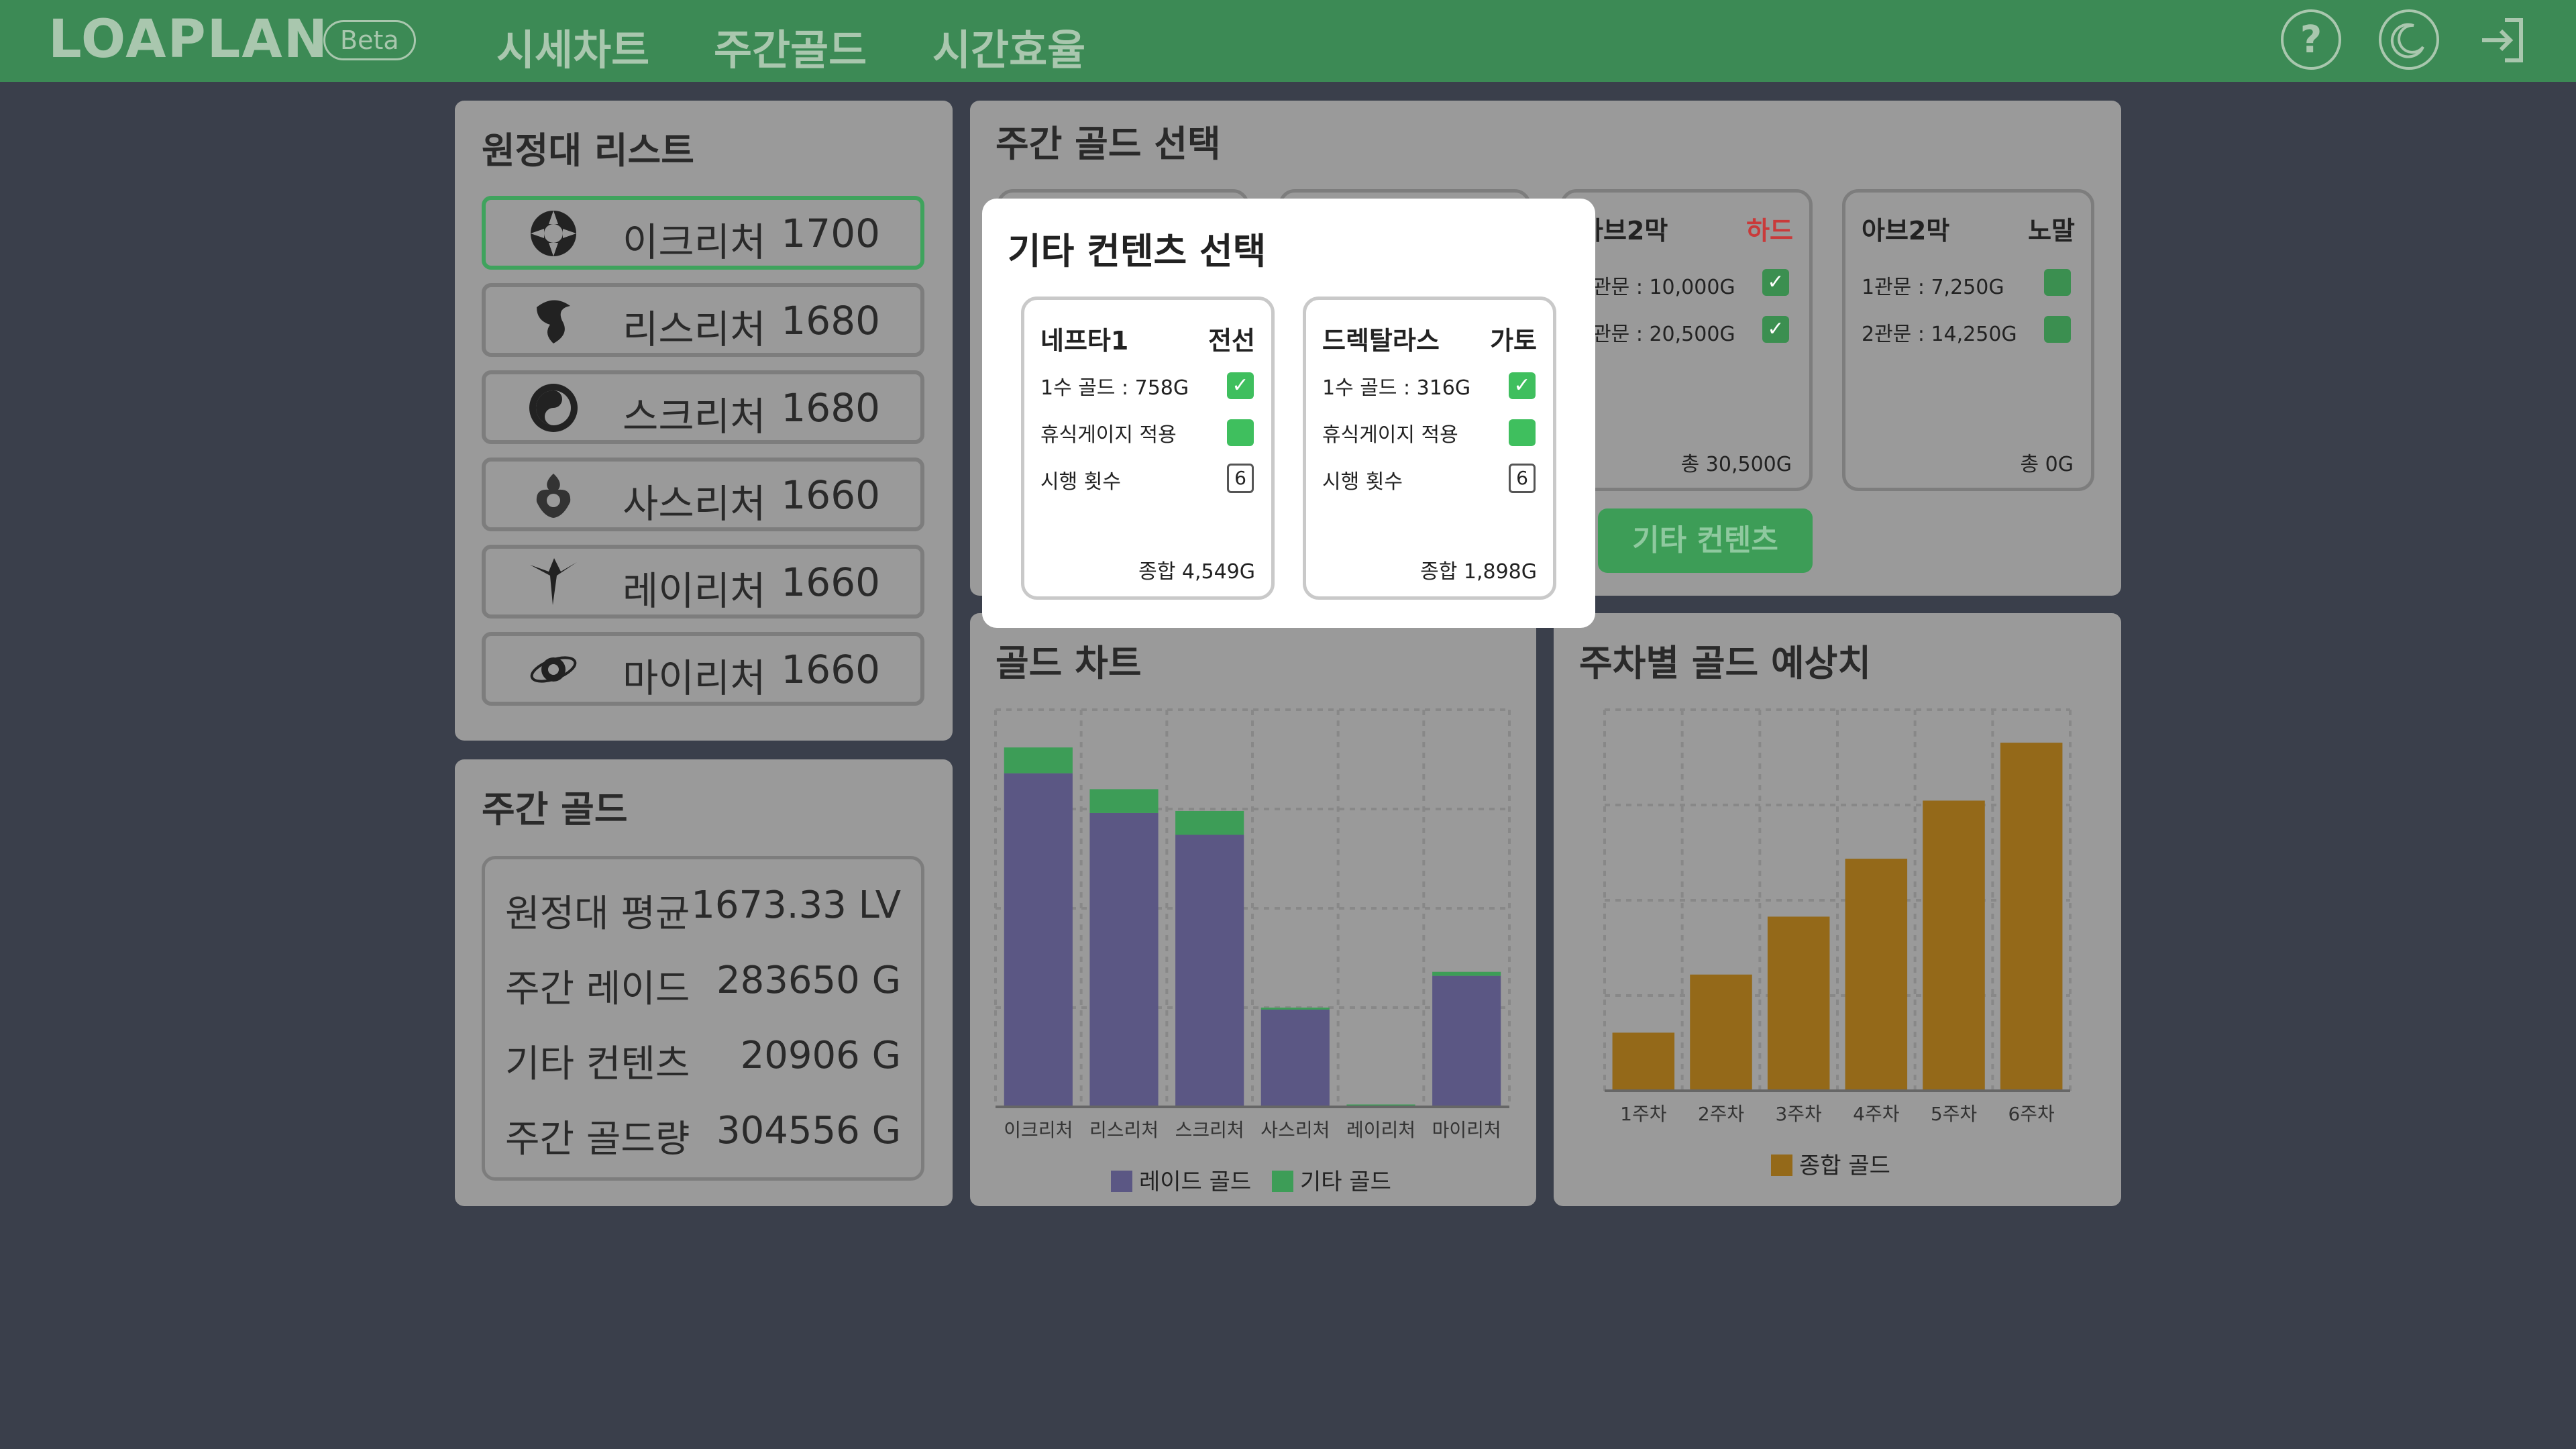 The image size is (2576, 1449). Describe the element at coordinates (597, 1139) in the screenshot. I see `stat-label: 주간 골드량` at that location.